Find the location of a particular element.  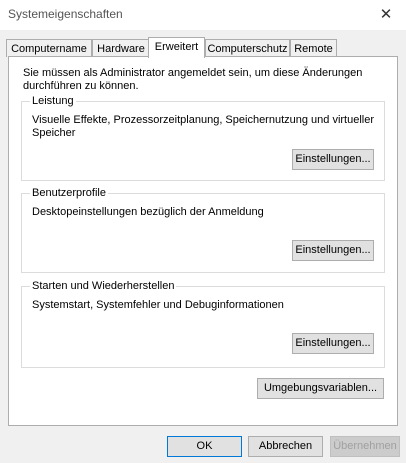

title-bar: Systemeigenschaften ✕ is located at coordinates (203, 15).